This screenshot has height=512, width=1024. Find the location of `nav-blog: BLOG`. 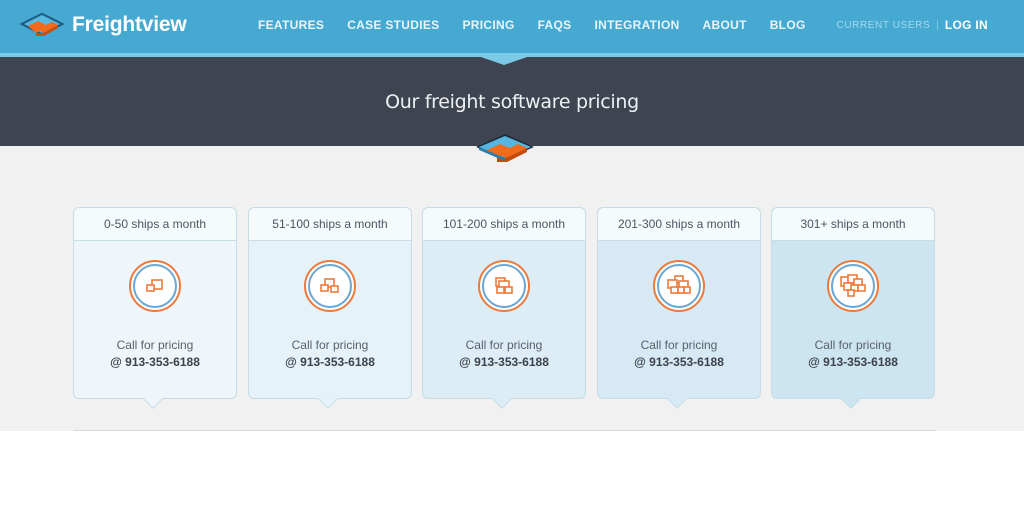

nav-blog: BLOG is located at coordinates (788, 25).